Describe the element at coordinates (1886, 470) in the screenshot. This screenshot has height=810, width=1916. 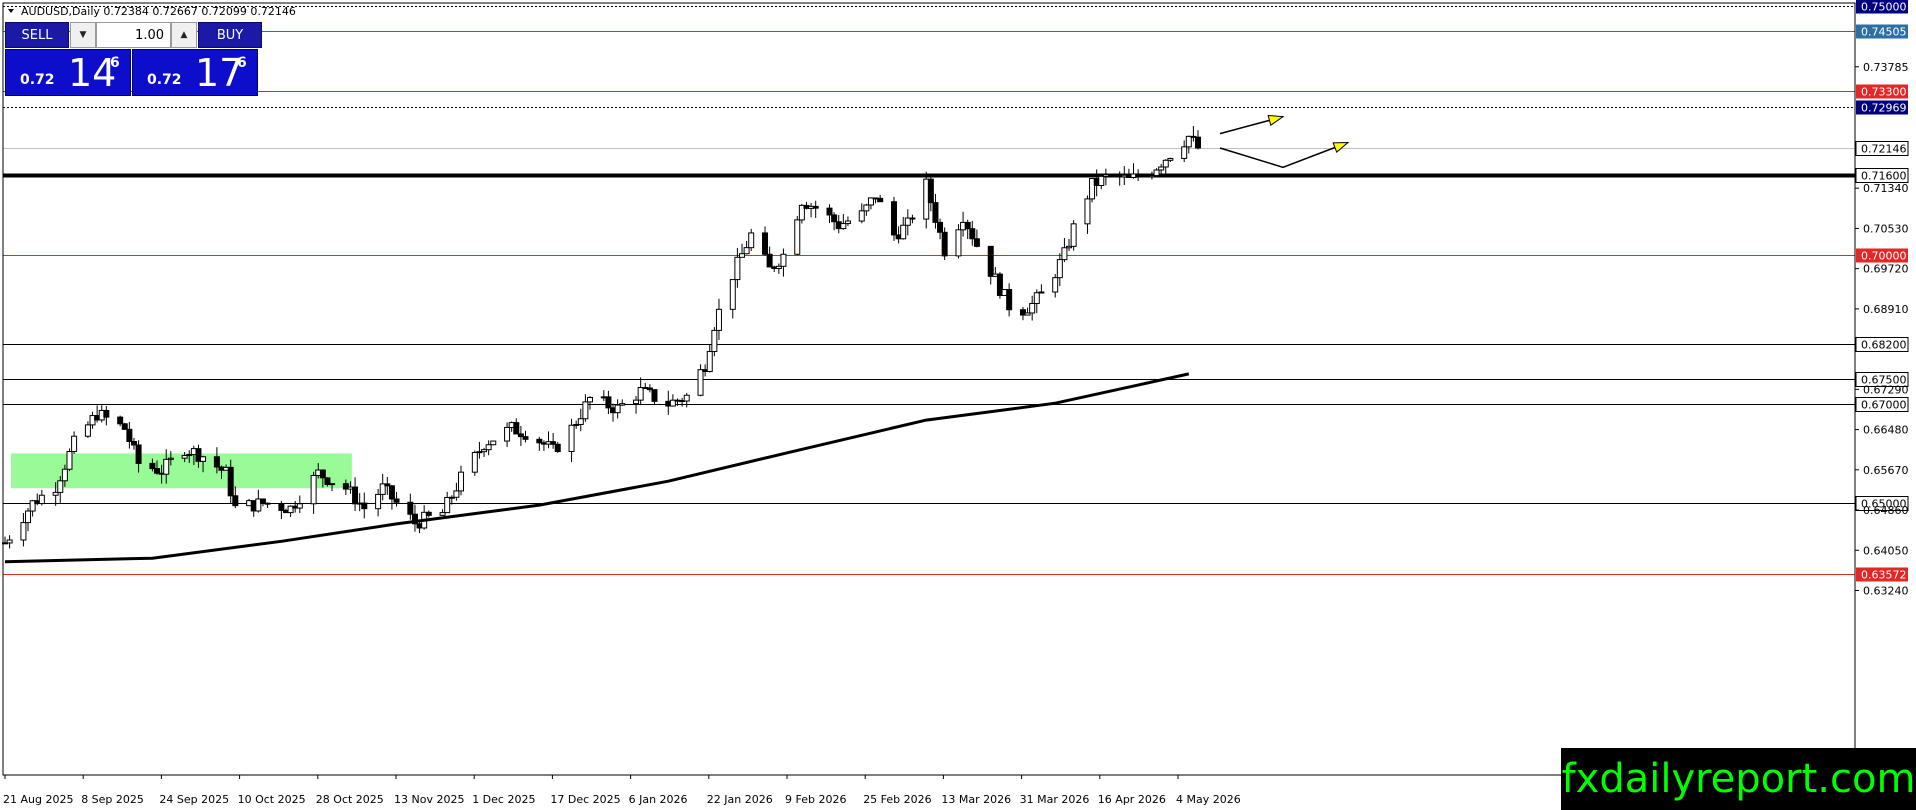
I see `y-tick-label: 0.65670` at that location.